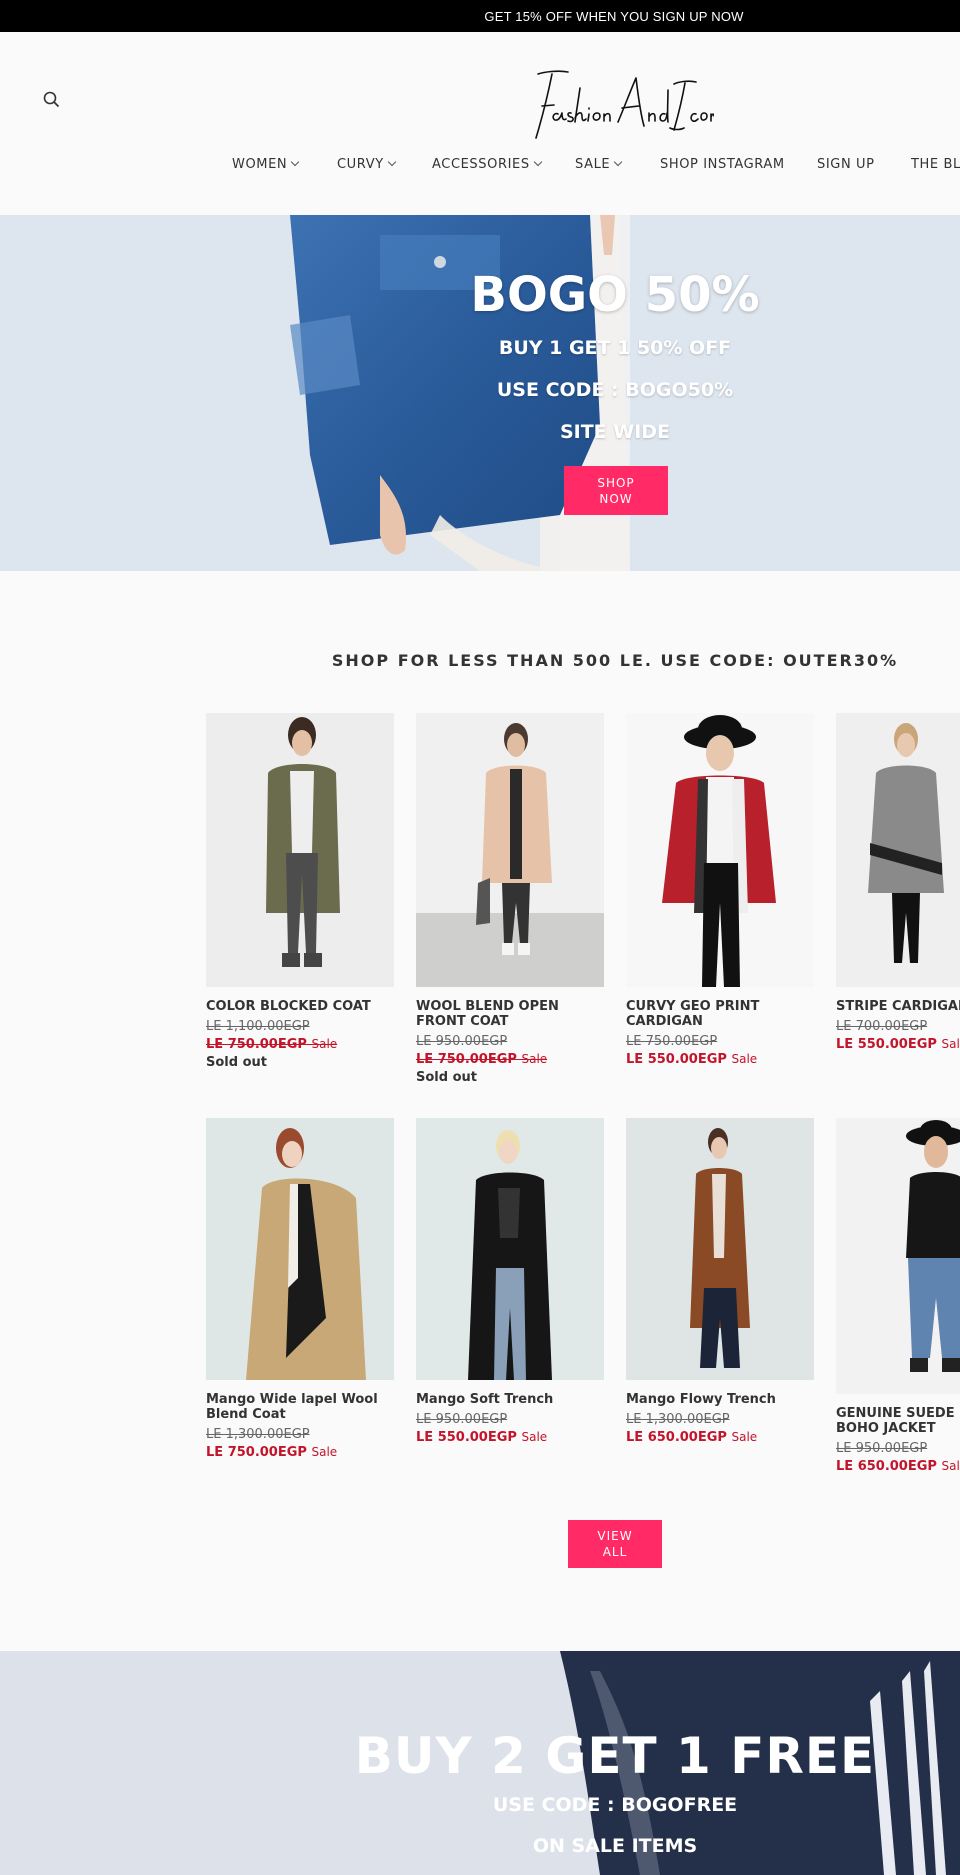  What do you see at coordinates (615, 295) in the screenshot?
I see `hero-title: BOGO 50%` at bounding box center [615, 295].